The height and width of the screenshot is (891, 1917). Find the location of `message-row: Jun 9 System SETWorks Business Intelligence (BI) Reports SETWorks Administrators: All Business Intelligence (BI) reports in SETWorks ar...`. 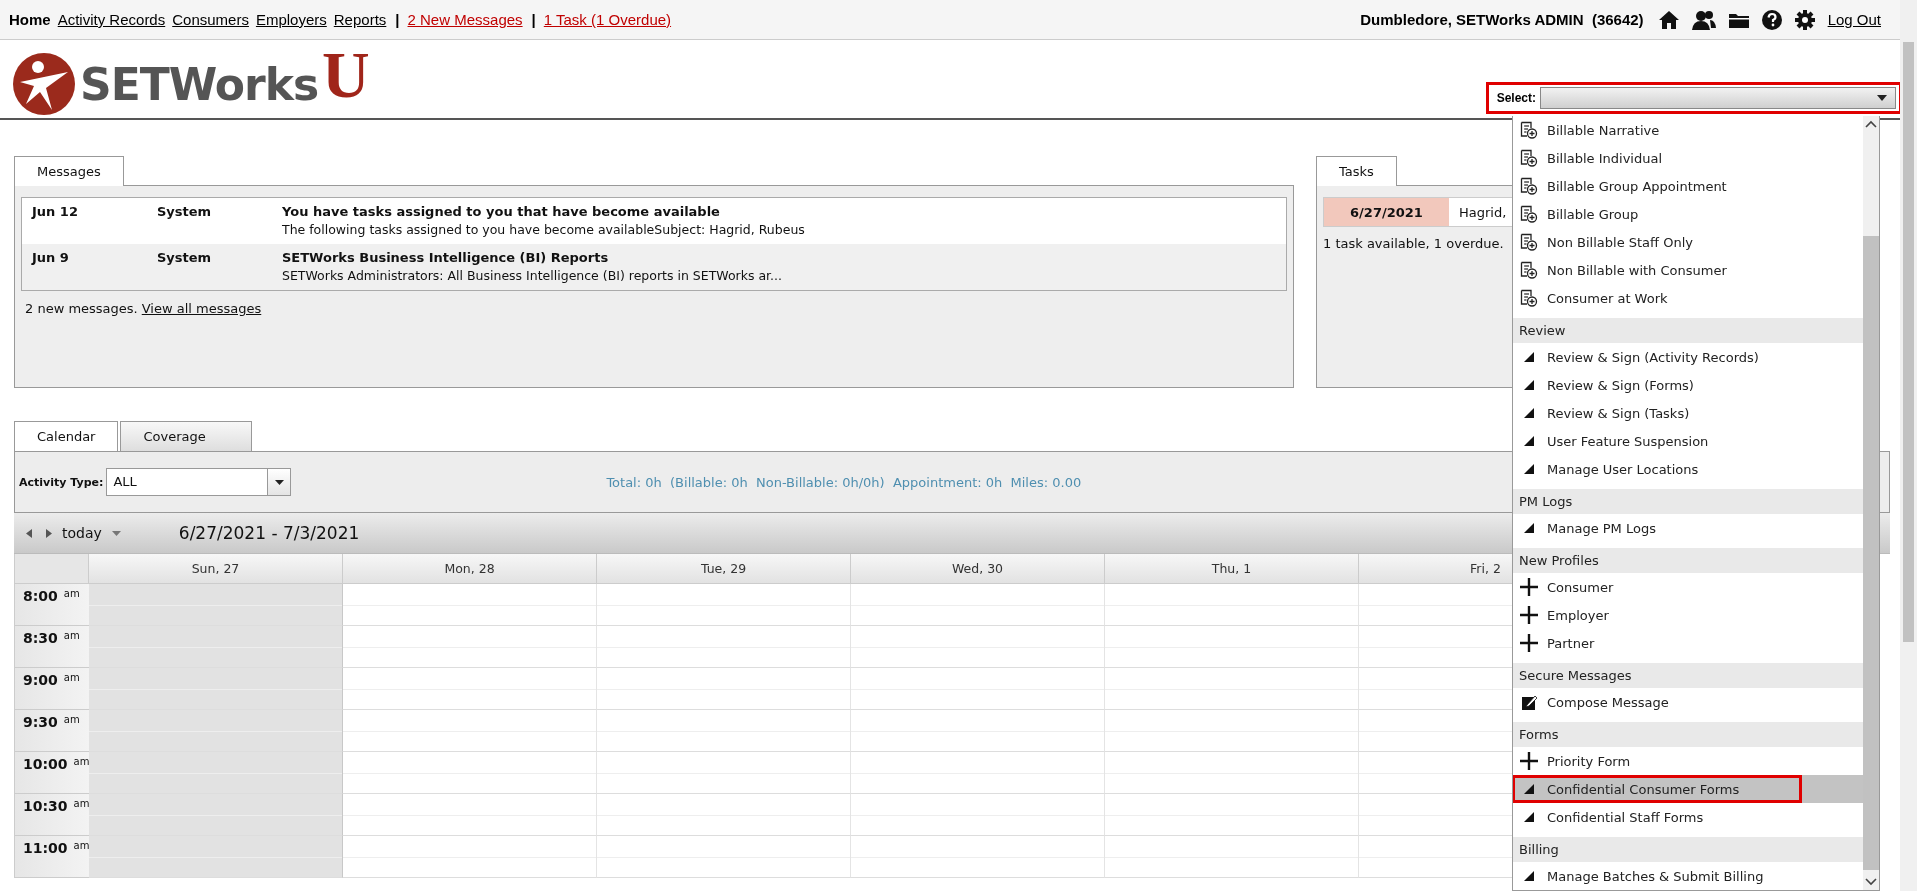

message-row: Jun 9 System SETWorks Business Intelligence (BI) Reports SETWorks Administrators: All Business Intelligence (BI) reports in SETWorks ar... is located at coordinates (654, 267).